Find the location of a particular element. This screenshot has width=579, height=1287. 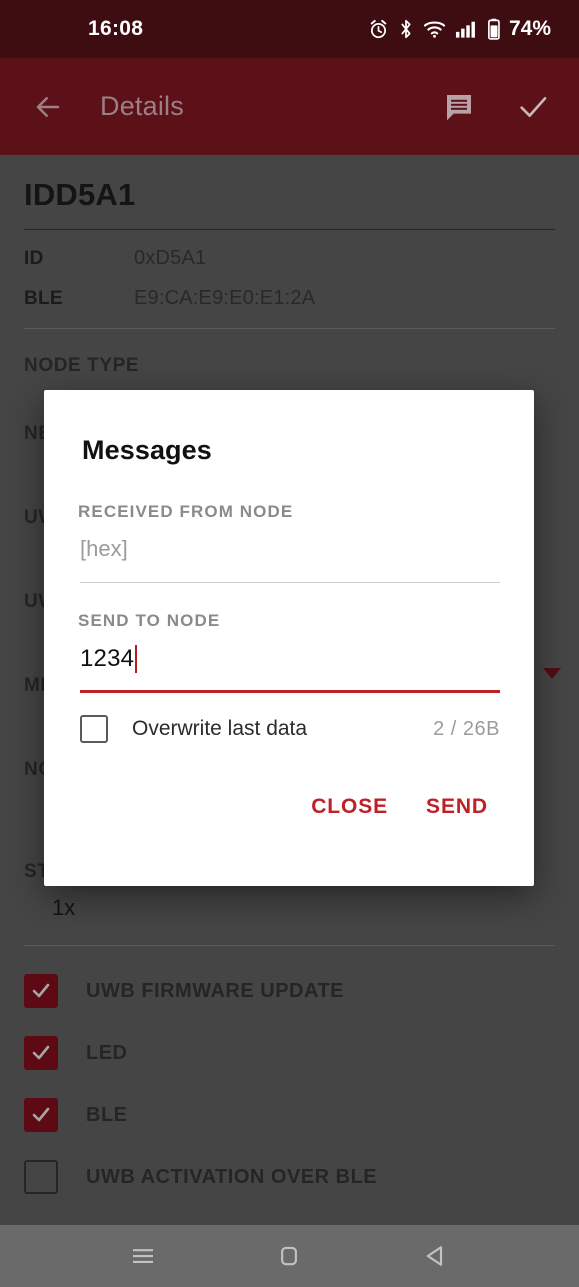

dropdown-caret-icon is located at coordinates (552, 673).